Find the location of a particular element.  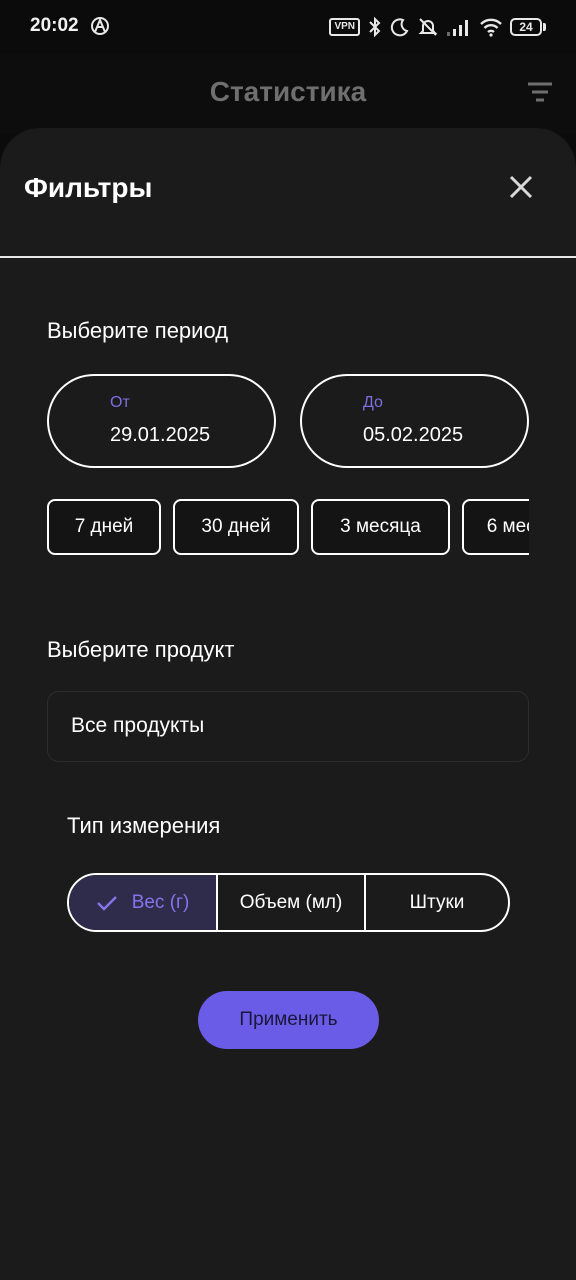

segment-weight: Вес (г) is located at coordinates (142, 902).